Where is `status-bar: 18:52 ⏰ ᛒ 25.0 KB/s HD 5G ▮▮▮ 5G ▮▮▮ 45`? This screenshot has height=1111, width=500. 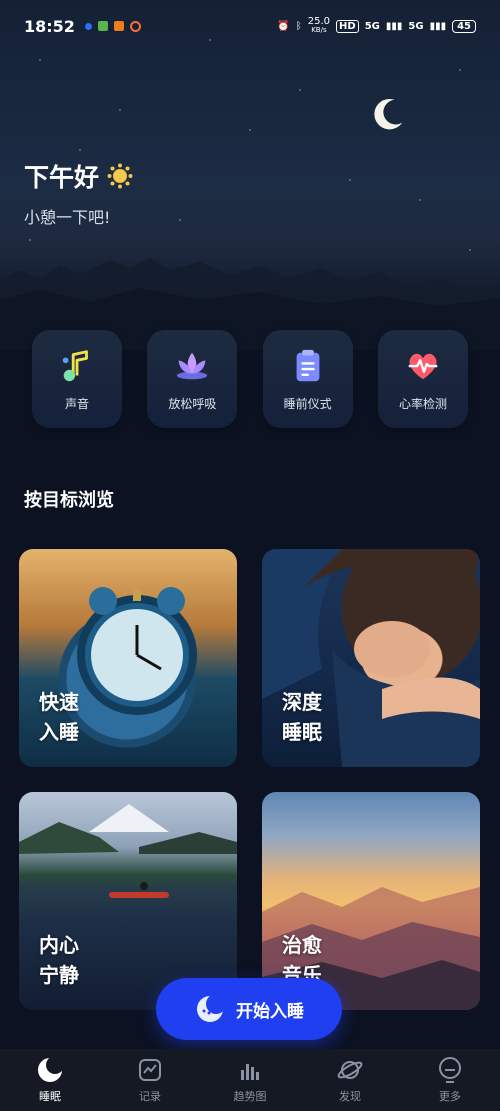 status-bar: 18:52 ⏰ ᛒ 25.0 KB/s HD 5G ▮▮▮ 5G ▮▮▮ 45 is located at coordinates (250, 26).